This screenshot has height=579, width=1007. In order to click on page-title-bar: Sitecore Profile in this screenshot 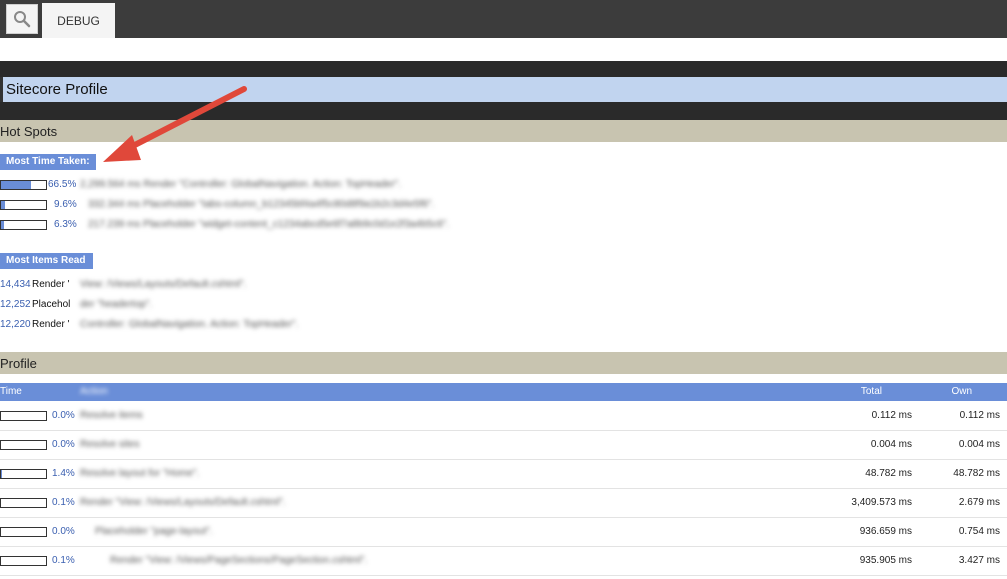, I will do `click(503, 89)`.